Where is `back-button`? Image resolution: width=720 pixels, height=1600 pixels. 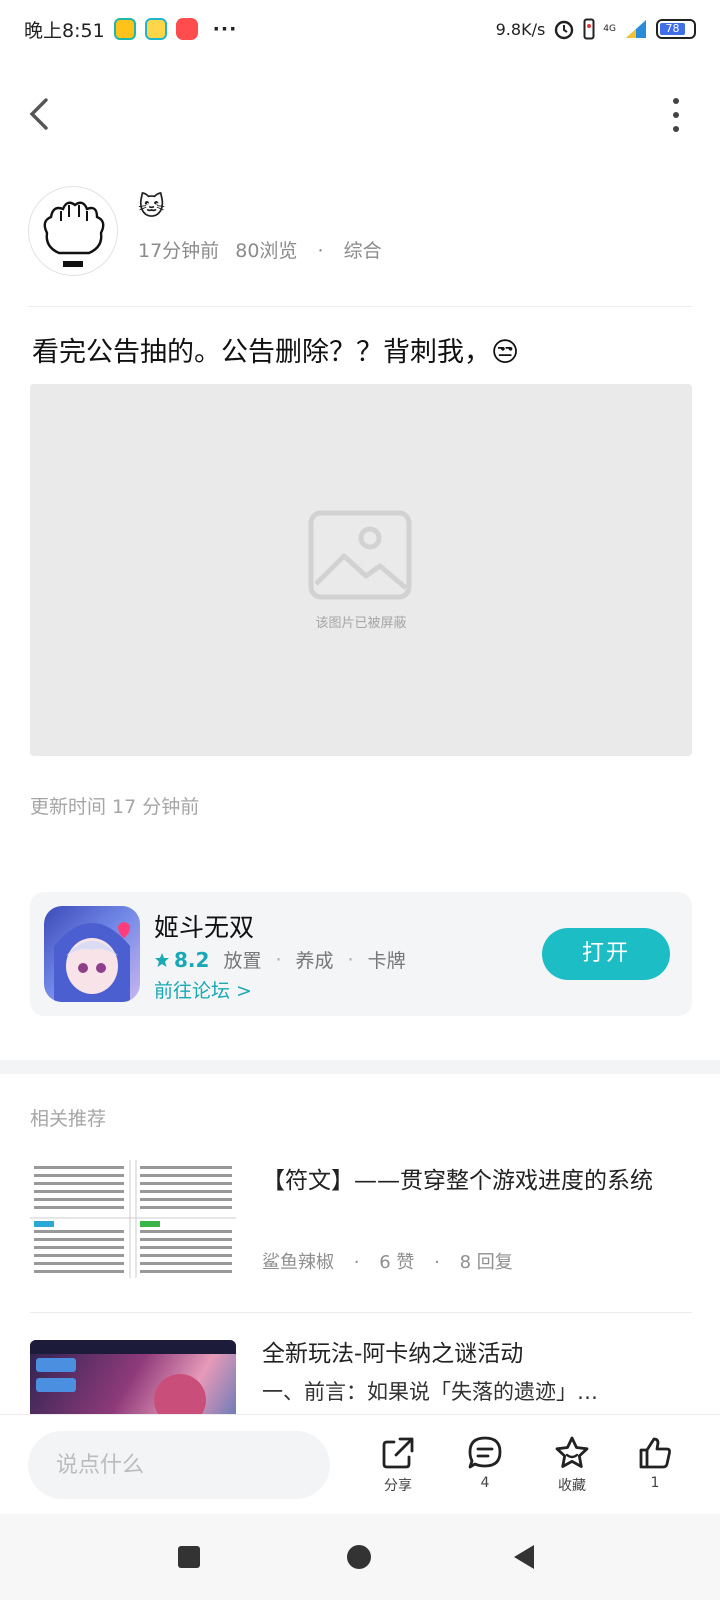 back-button is located at coordinates (42, 114).